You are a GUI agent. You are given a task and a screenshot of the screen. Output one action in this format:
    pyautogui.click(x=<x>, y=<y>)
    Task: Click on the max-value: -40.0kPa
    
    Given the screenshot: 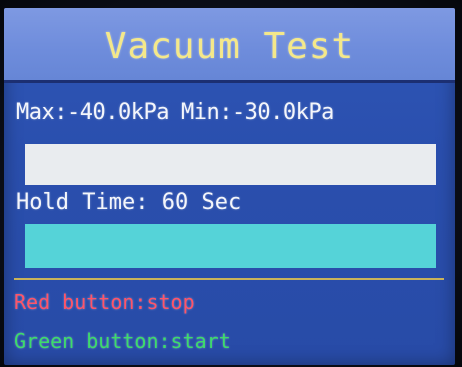 What is the action you would take?
    pyautogui.click(x=117, y=112)
    